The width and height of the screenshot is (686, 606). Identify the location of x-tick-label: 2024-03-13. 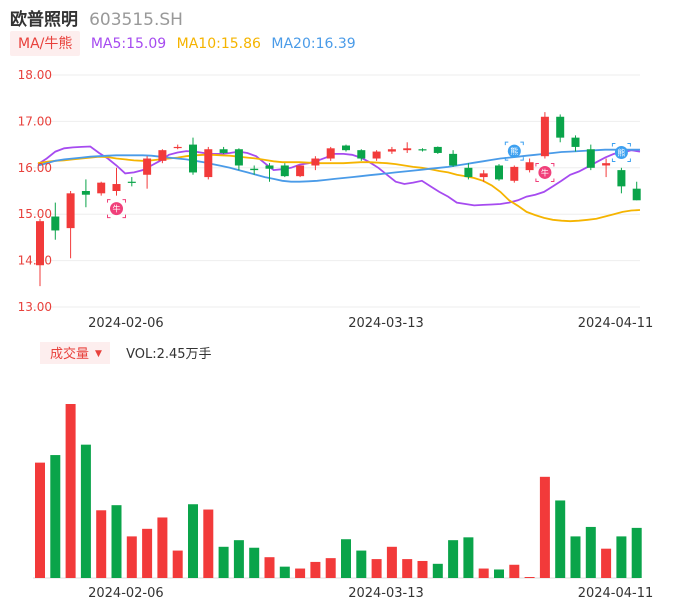
(386, 323).